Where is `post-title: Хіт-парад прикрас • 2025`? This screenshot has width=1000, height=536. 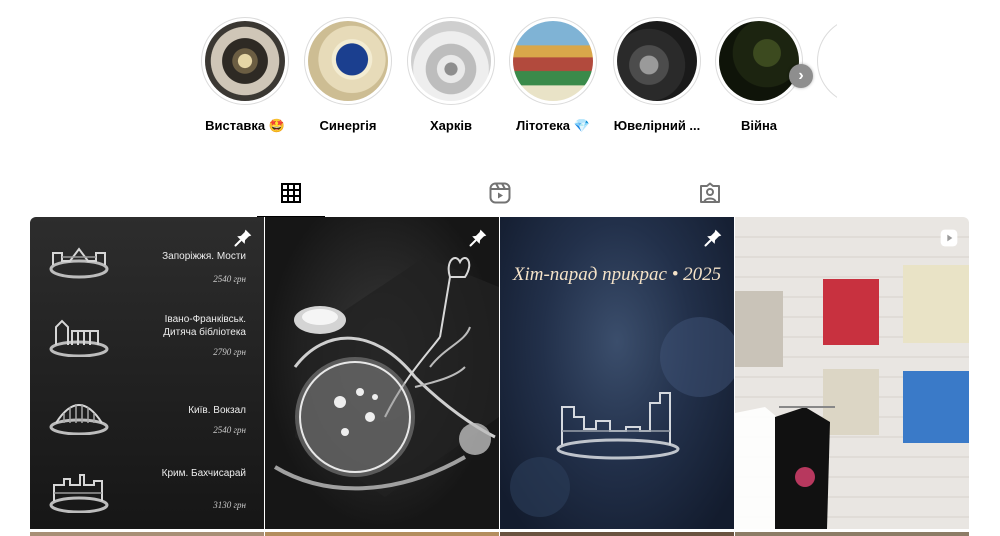 post-title: Хіт-парад прикрас • 2025 is located at coordinates (617, 274).